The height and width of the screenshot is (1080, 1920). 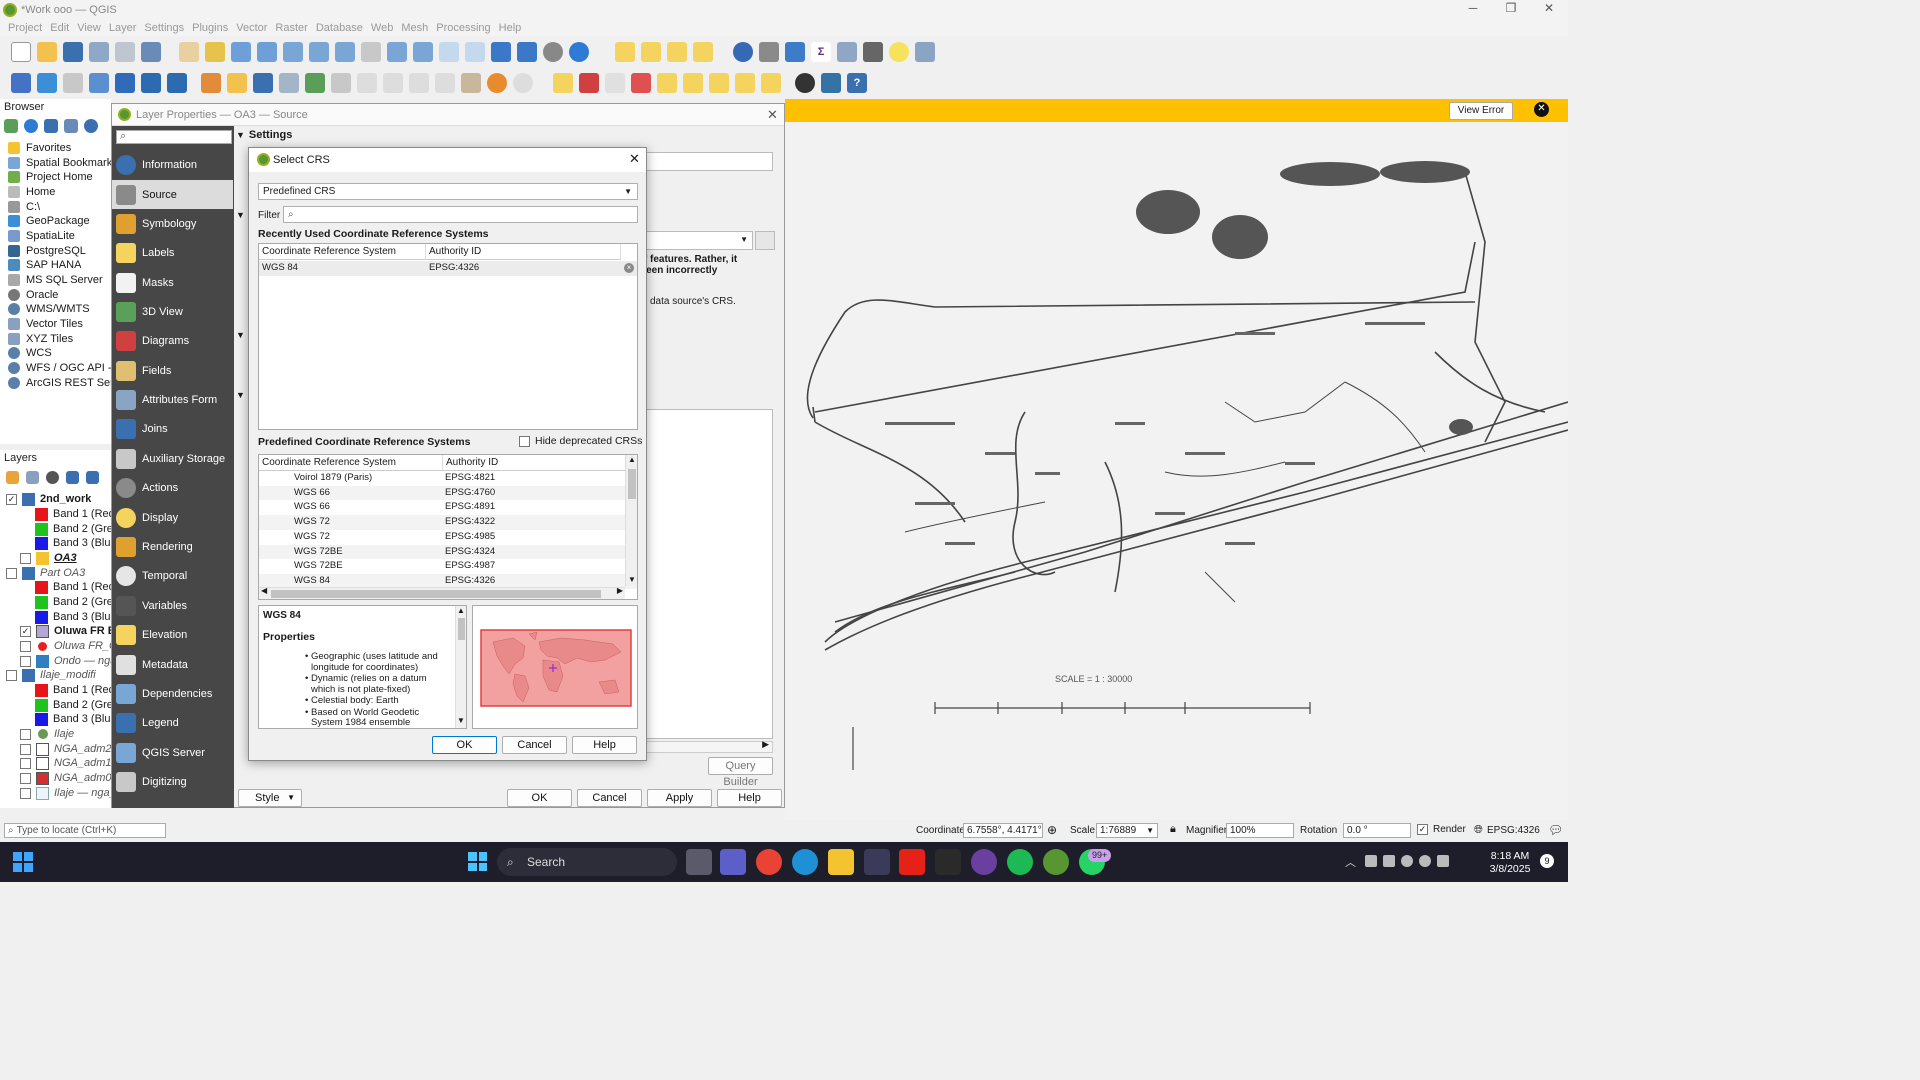 I want to click on store-icon, so click(x=877, y=862).